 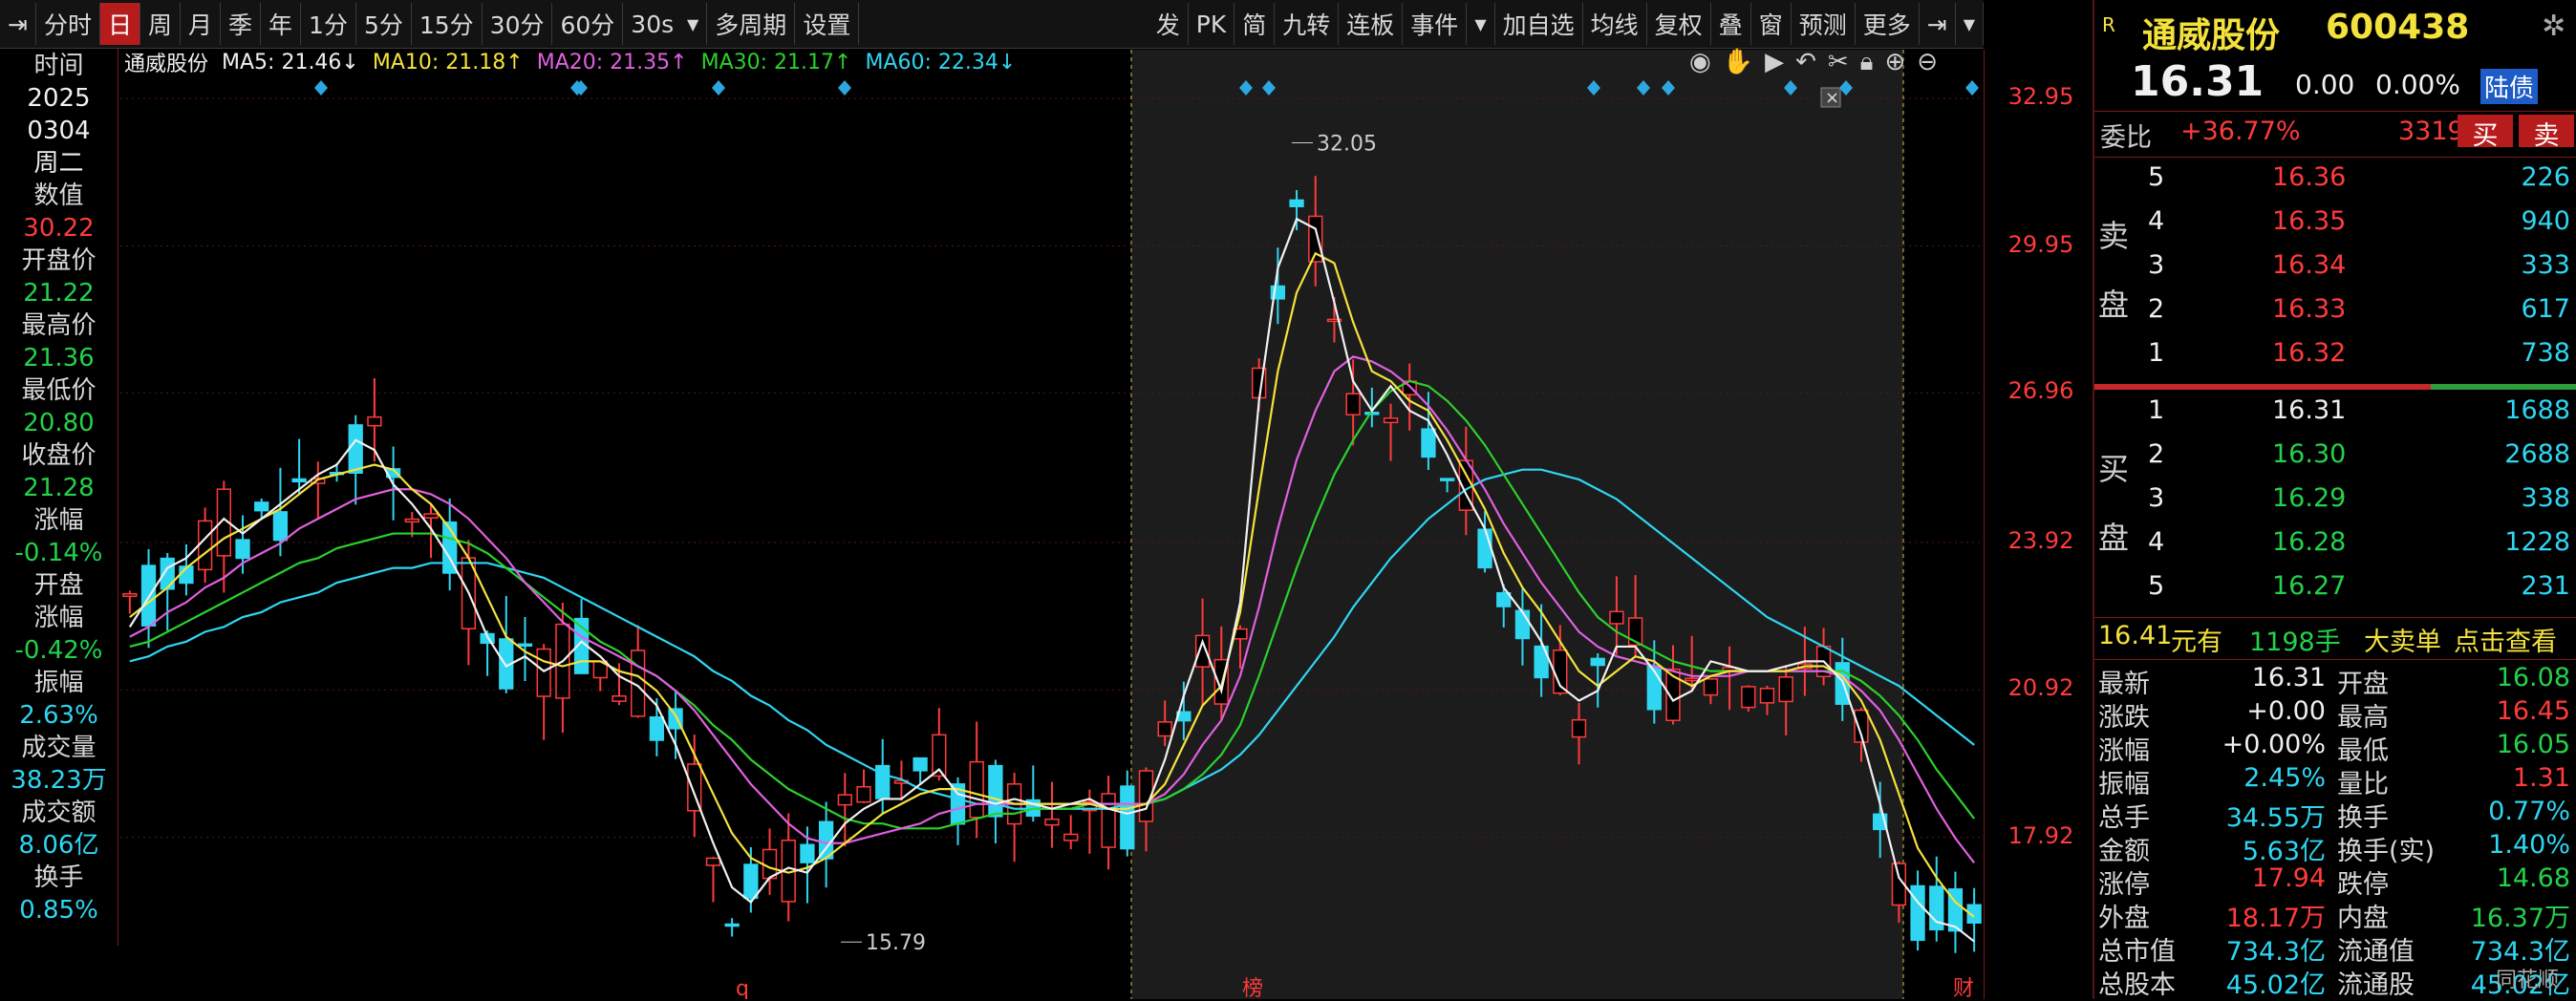 What do you see at coordinates (59, 813) in the screenshot?
I see `amount-label: 成交额` at bounding box center [59, 813].